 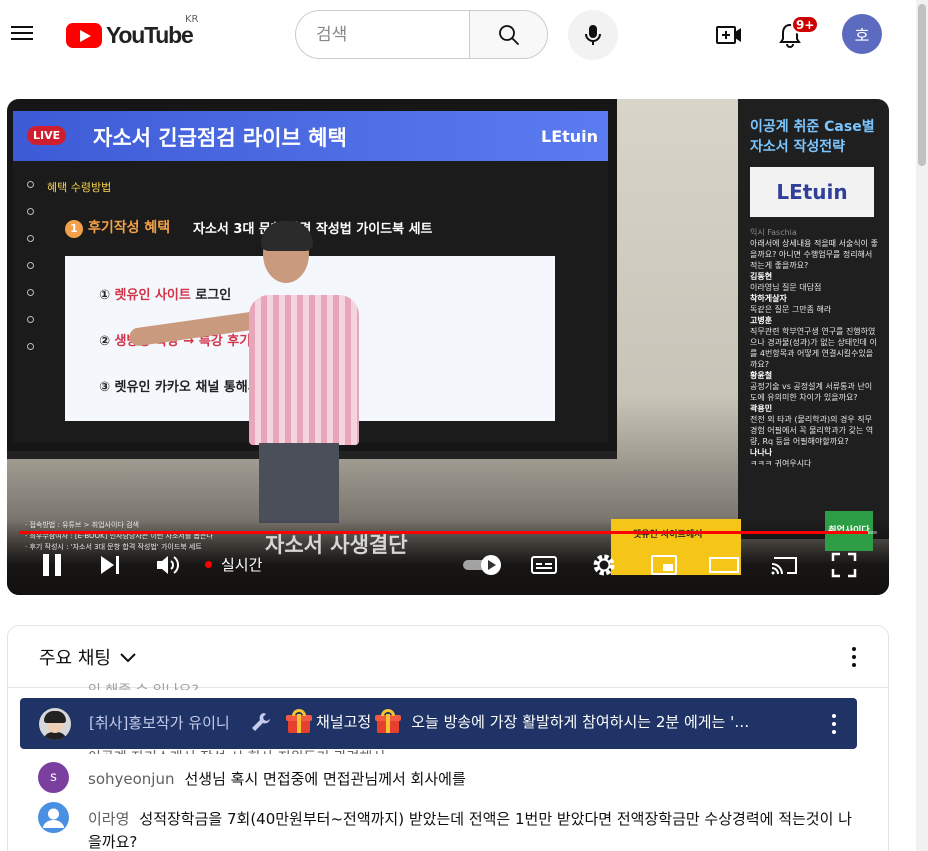 I want to click on live-dot-icon, so click(x=208, y=564).